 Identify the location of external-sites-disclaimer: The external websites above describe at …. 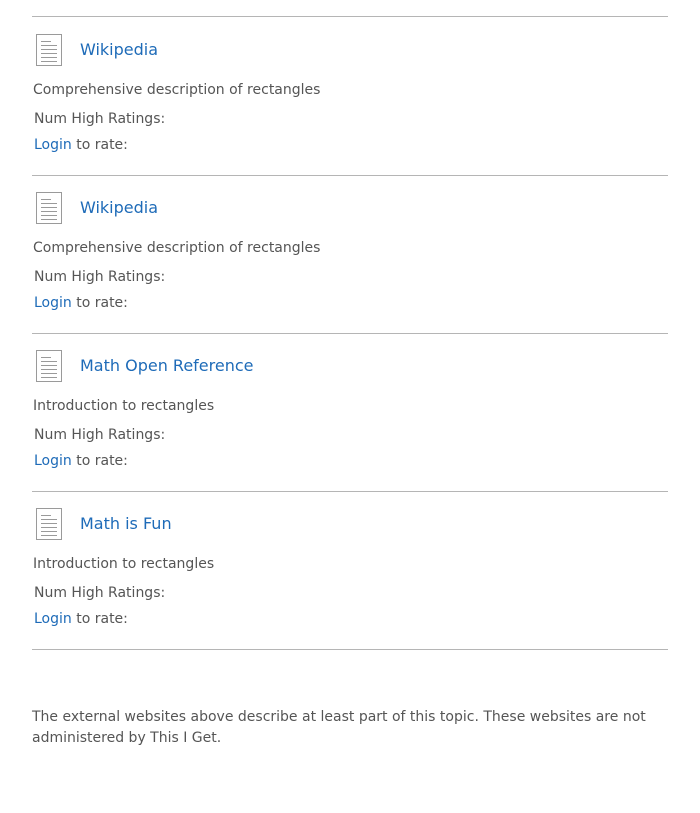
(339, 727).